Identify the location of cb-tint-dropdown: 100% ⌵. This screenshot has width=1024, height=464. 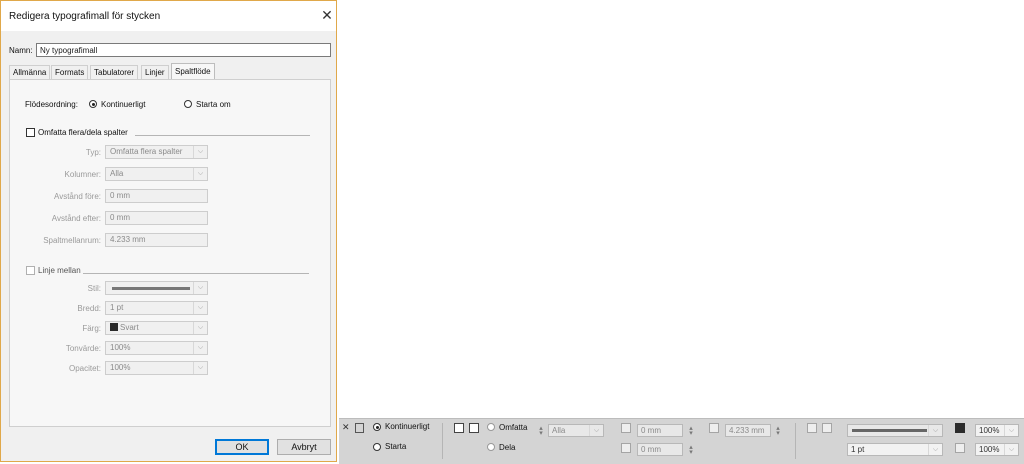
(997, 430).